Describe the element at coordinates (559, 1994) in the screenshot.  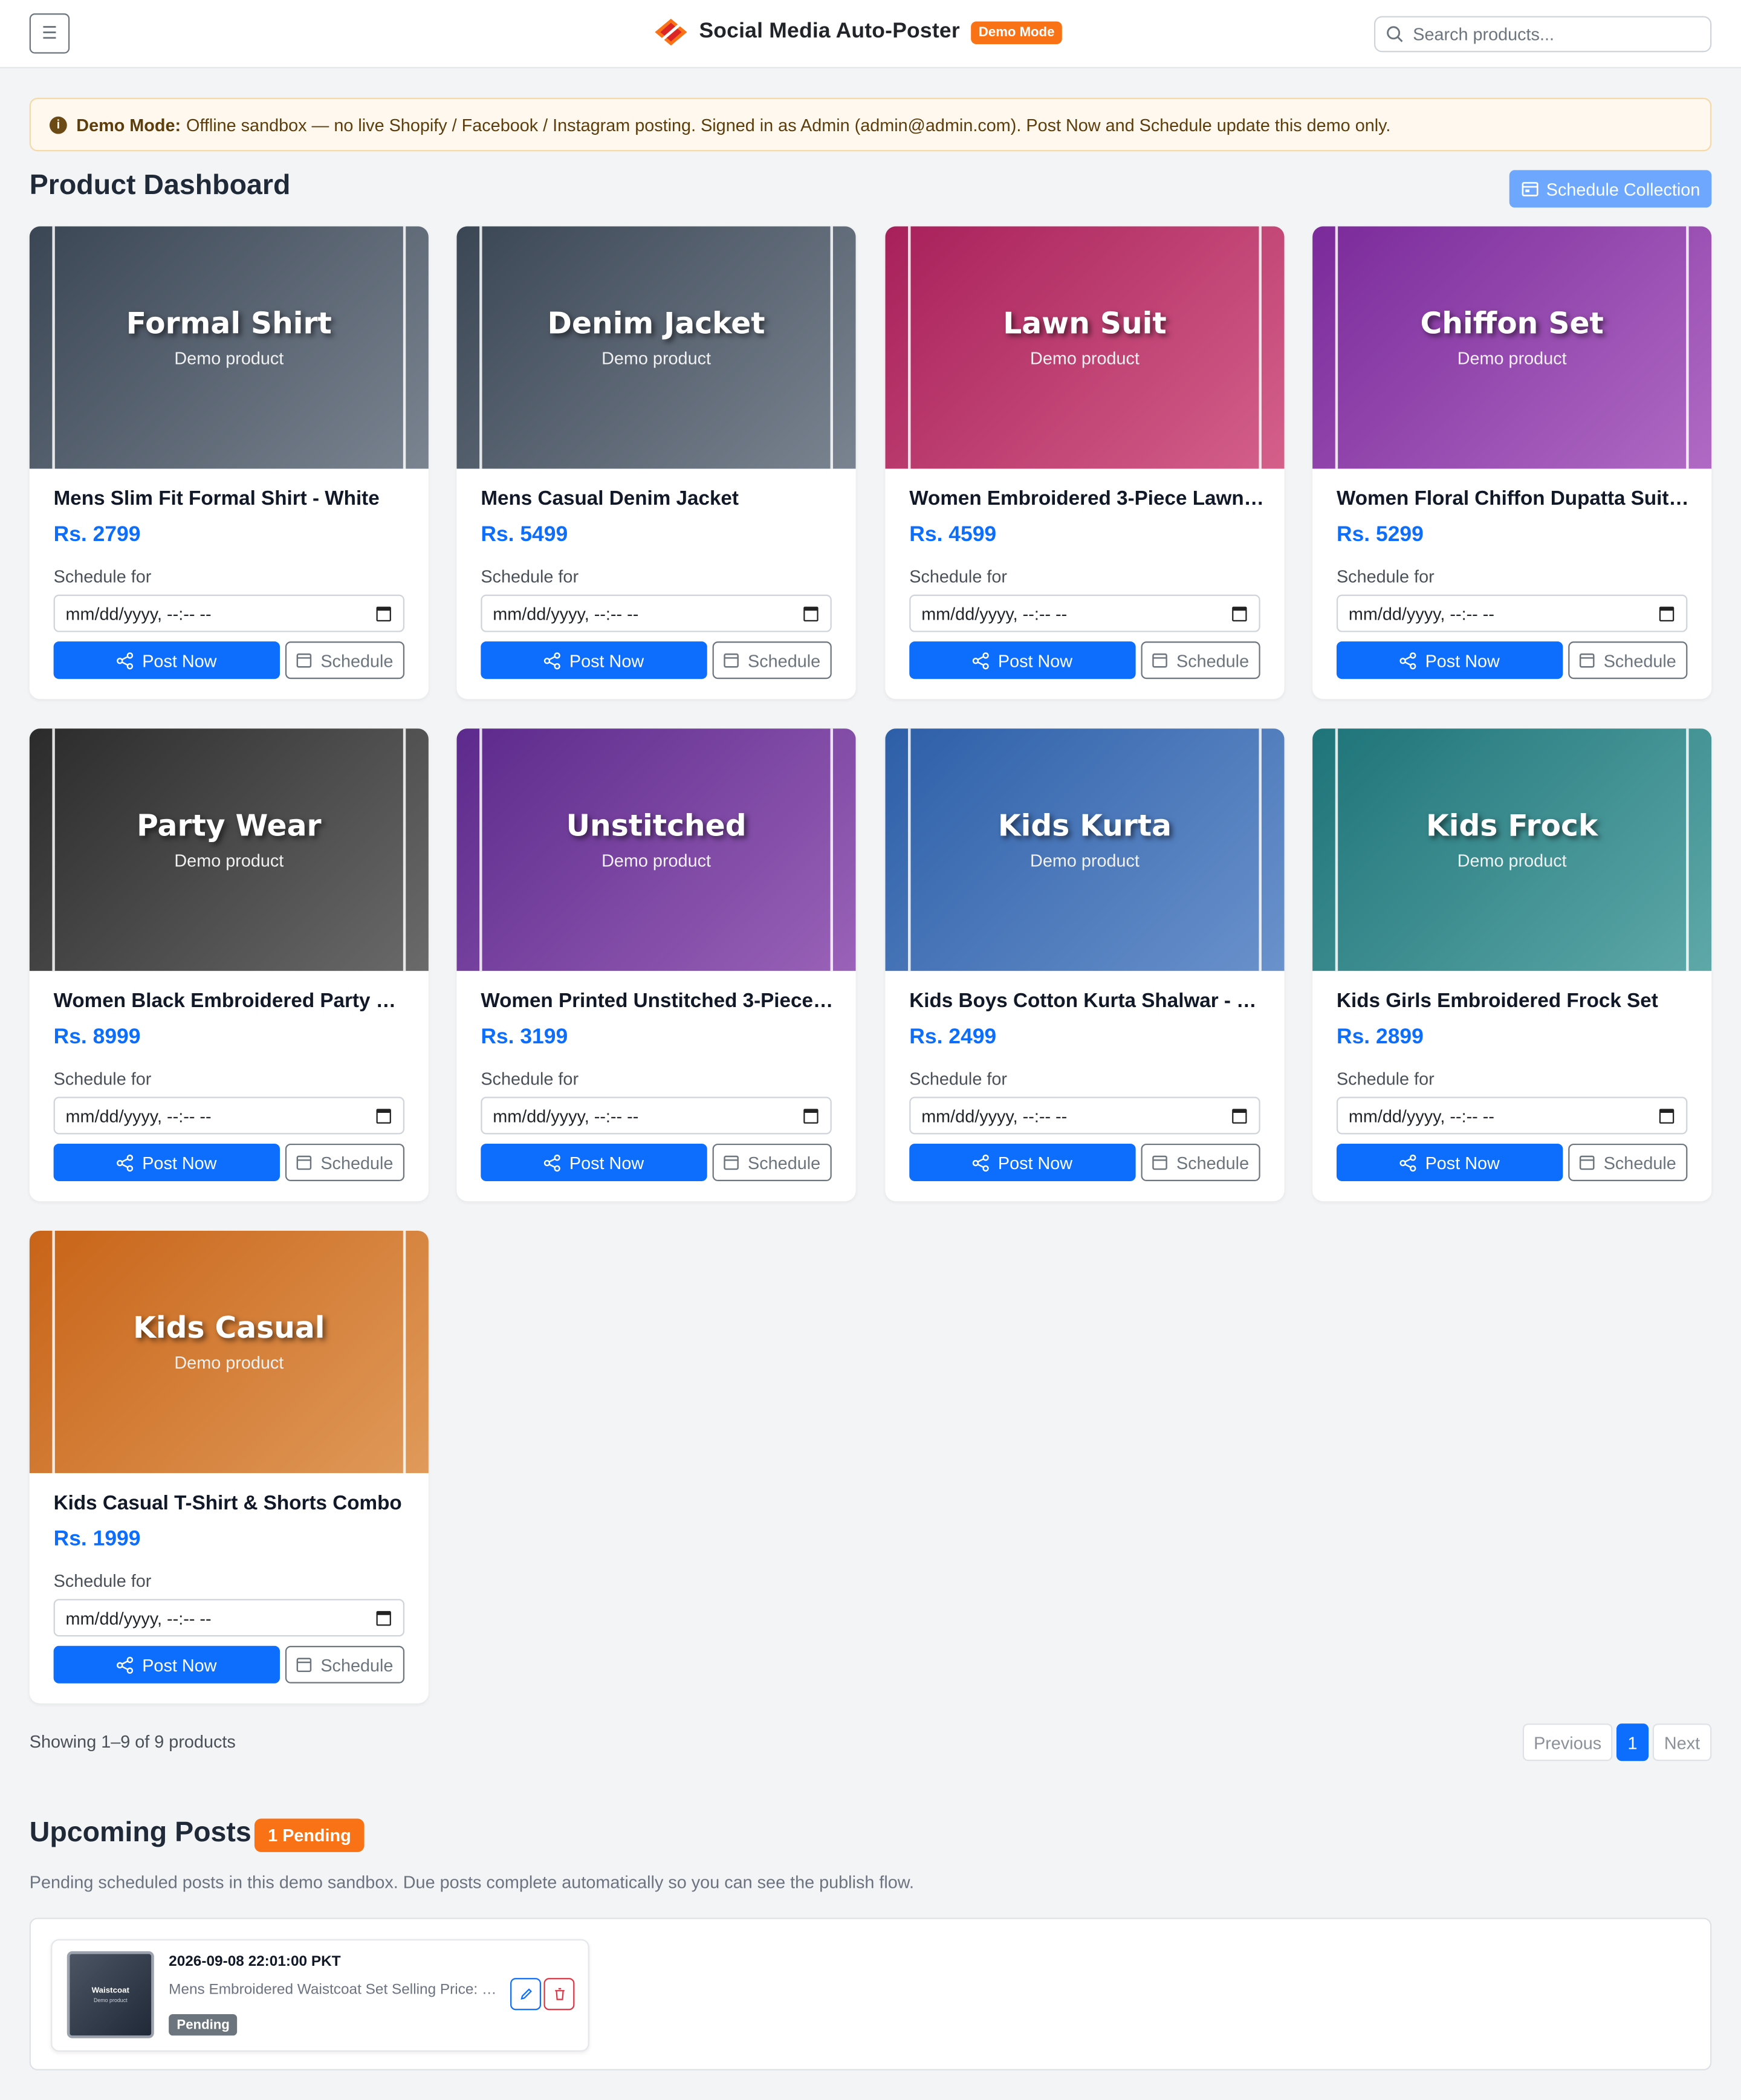
I see `delete-post-button` at that location.